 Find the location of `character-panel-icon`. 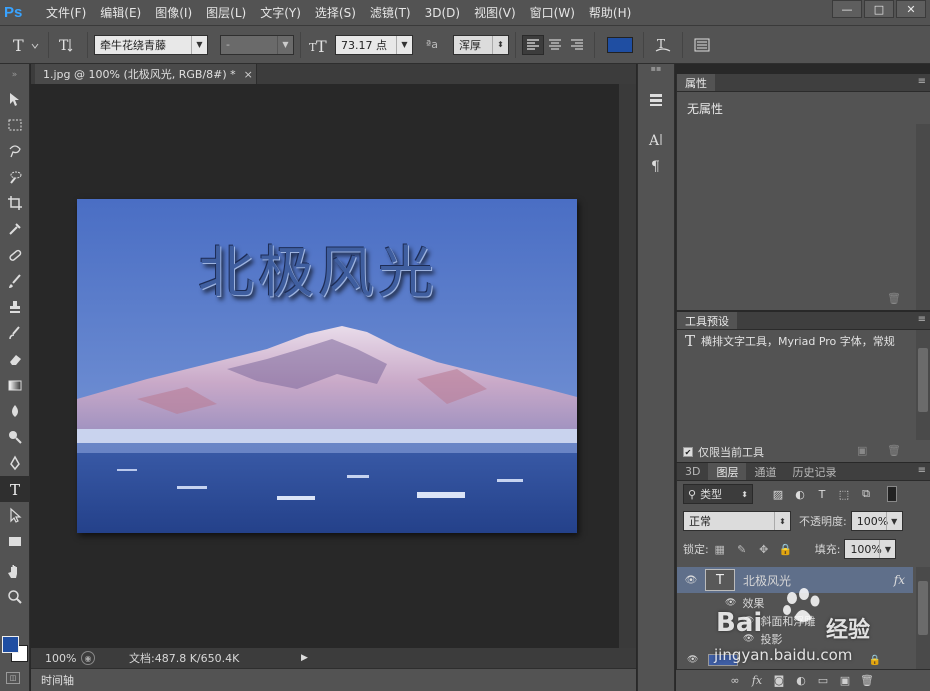

character-panel-icon is located at coordinates (702, 45).